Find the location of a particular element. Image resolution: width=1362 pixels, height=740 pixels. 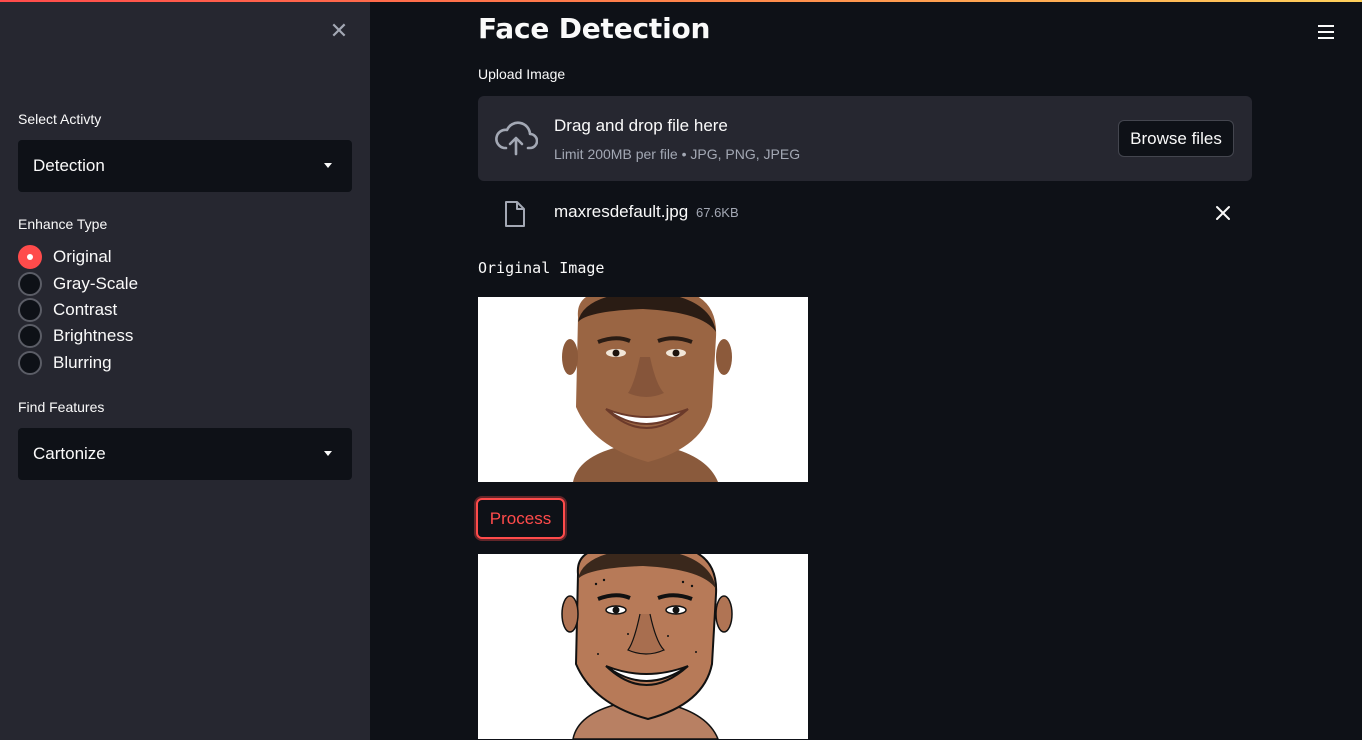

radio-blurring: Blurring is located at coordinates (78, 363).